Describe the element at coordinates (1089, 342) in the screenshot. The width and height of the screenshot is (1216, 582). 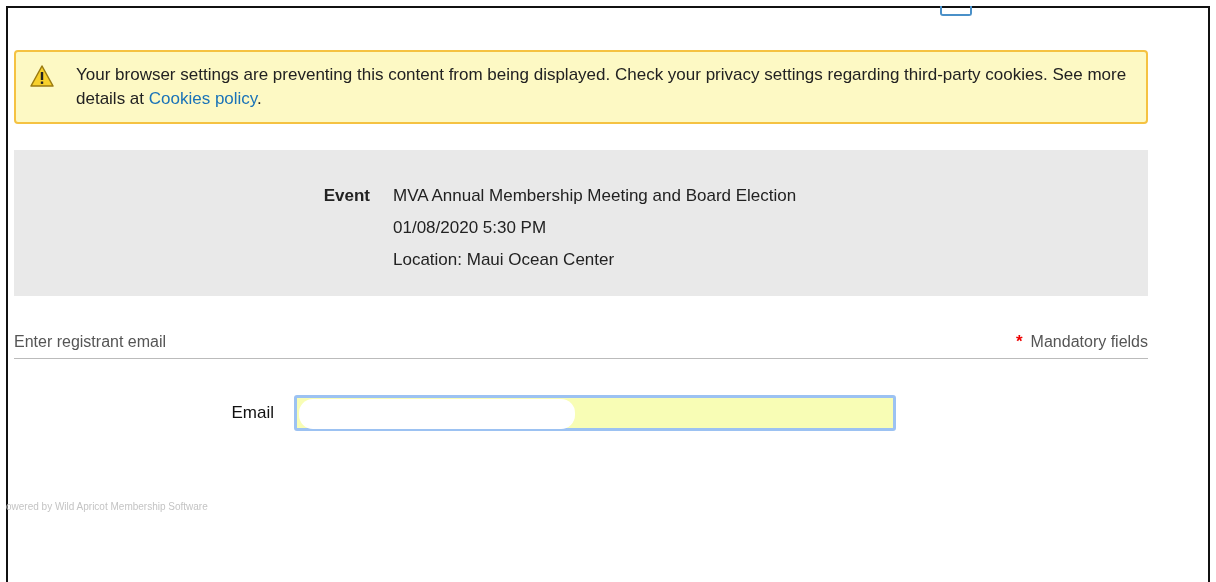
I see `required-note: Mandatory fields` at that location.